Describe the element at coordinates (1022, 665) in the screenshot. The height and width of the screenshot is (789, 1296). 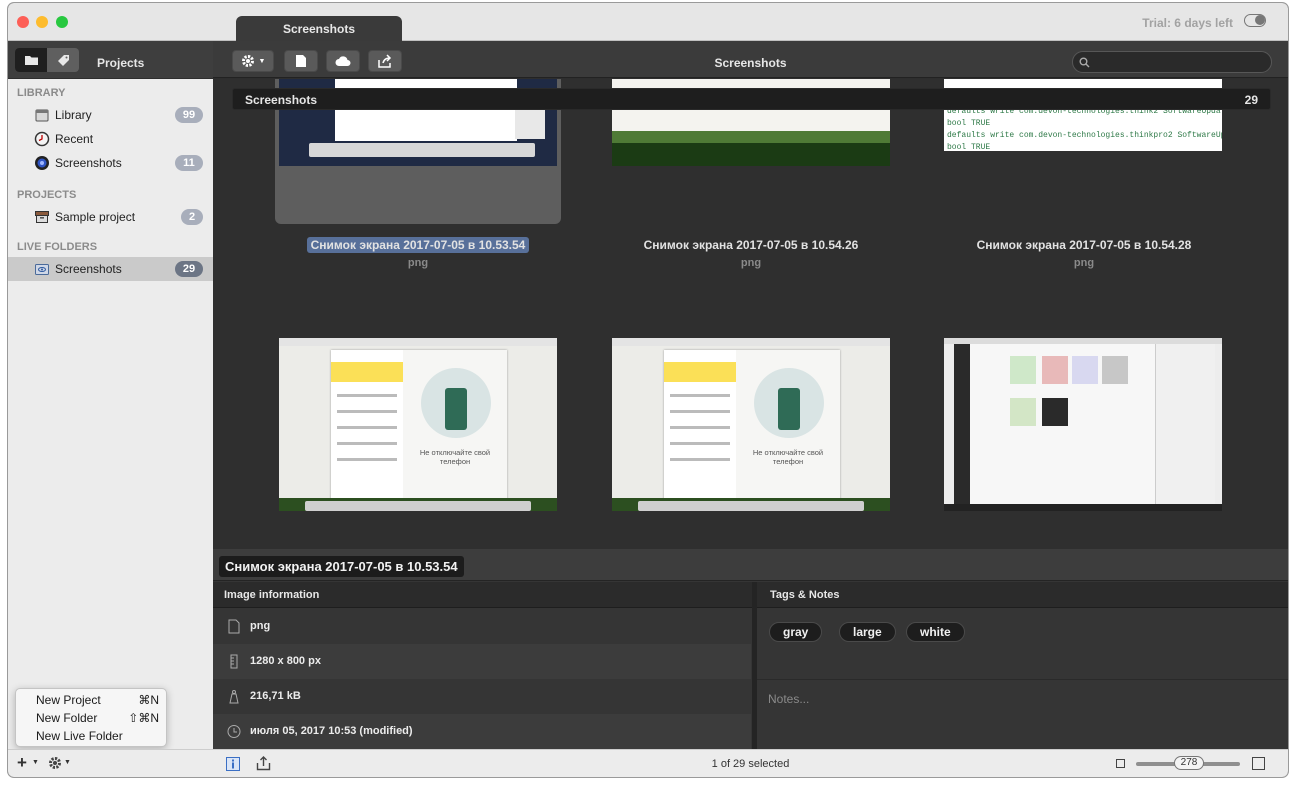
I see `tags-notes-column: Tags & Notes` at that location.